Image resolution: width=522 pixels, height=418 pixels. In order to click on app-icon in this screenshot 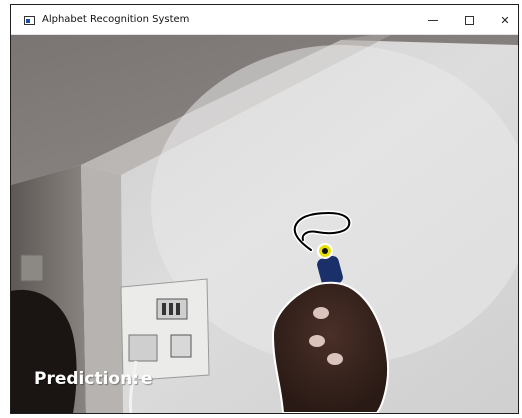, I will do `click(29, 20)`.